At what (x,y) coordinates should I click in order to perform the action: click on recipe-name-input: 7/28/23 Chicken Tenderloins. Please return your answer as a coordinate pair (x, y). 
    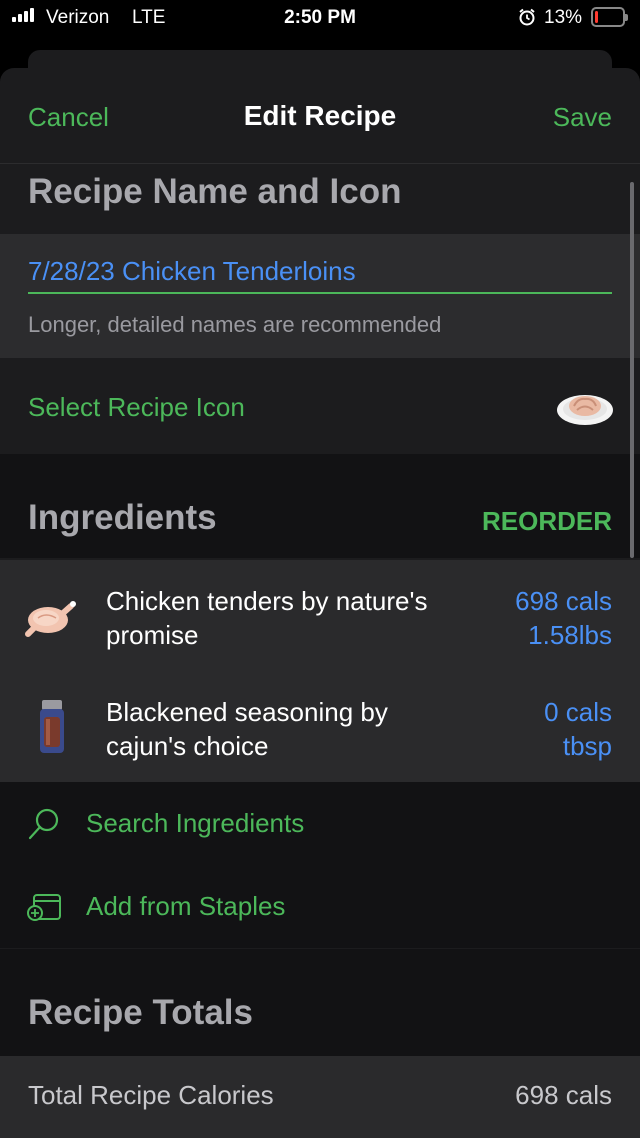
    Looking at the image, I should click on (192, 271).